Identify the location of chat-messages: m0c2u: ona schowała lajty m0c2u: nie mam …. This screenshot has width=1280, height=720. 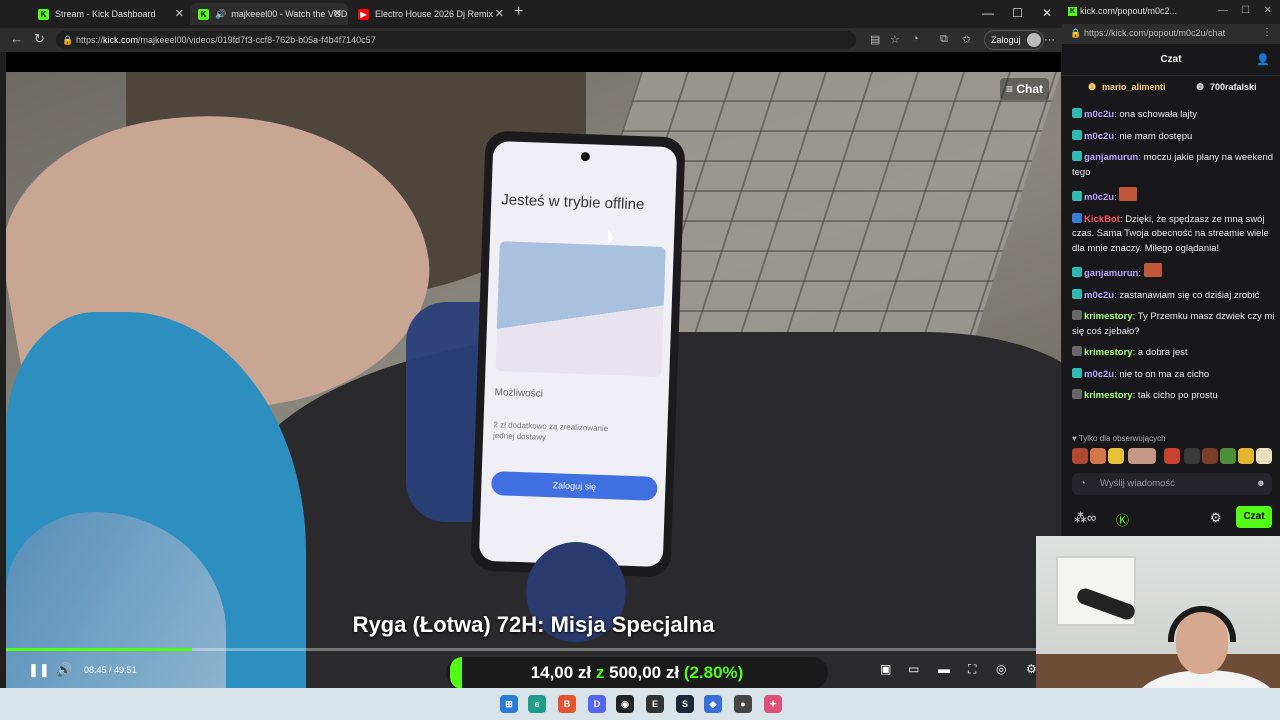
(1174, 259).